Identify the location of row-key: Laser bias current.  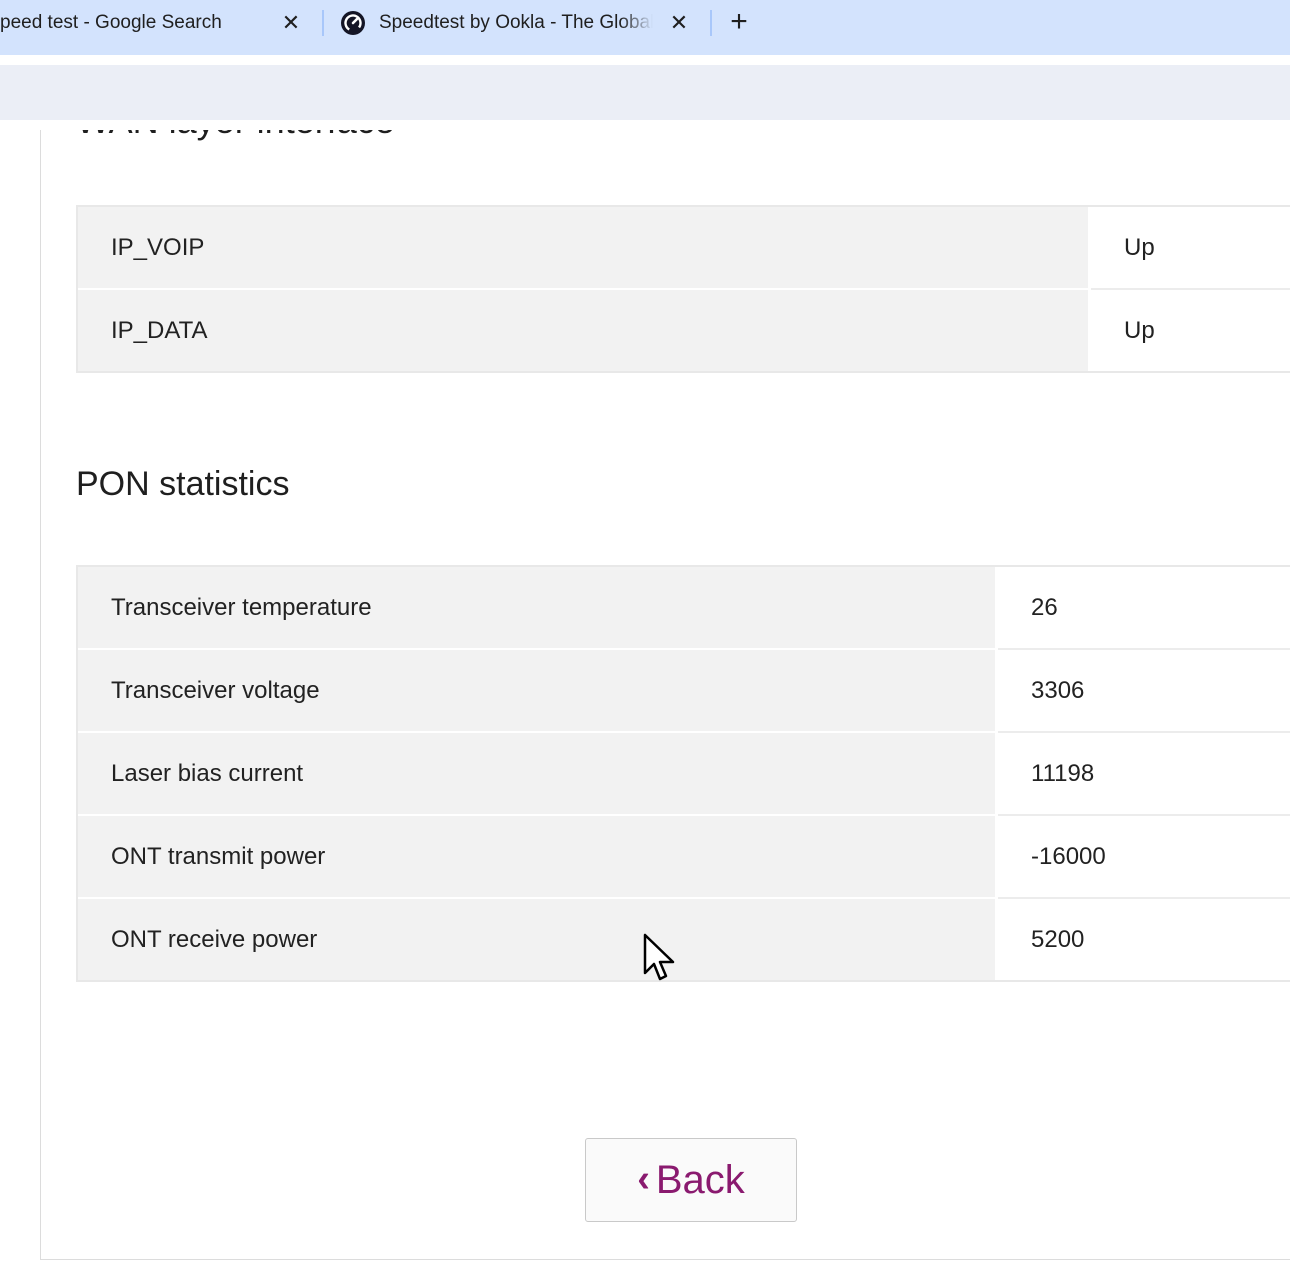
(538, 774).